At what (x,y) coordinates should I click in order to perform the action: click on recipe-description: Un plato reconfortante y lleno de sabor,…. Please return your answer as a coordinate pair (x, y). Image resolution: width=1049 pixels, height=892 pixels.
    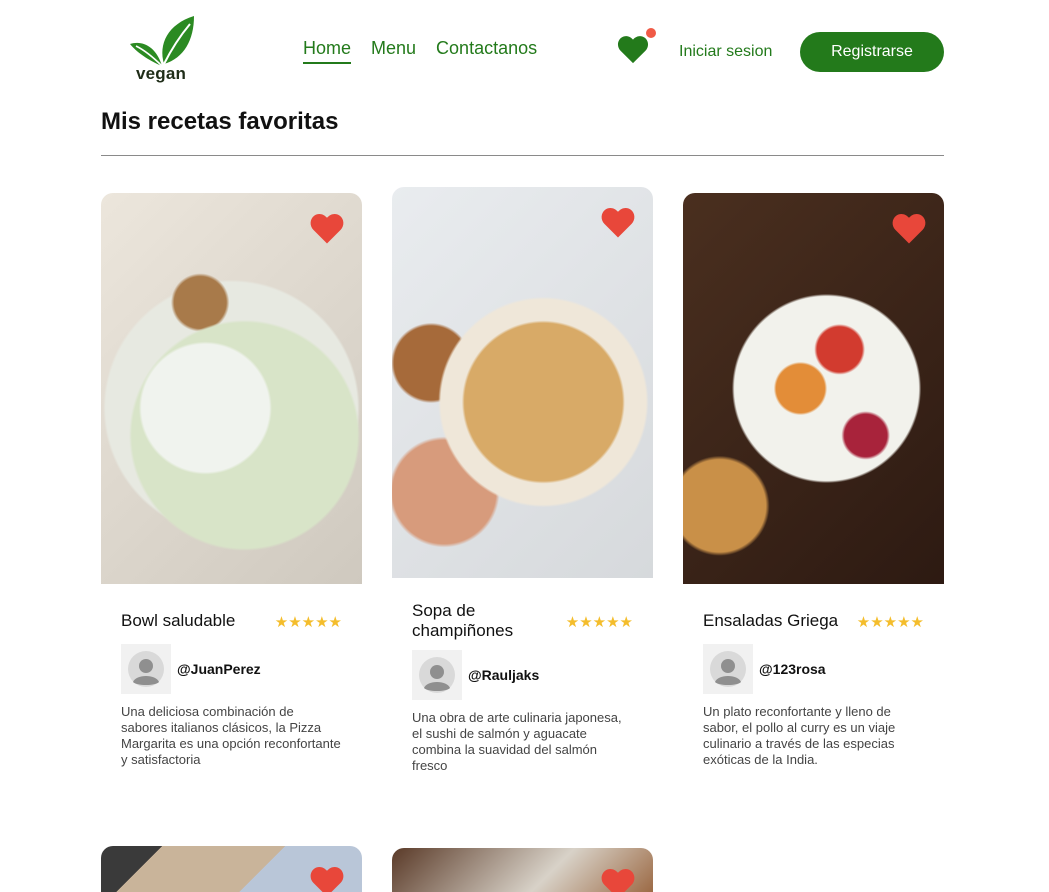
    Looking at the image, I should click on (799, 735).